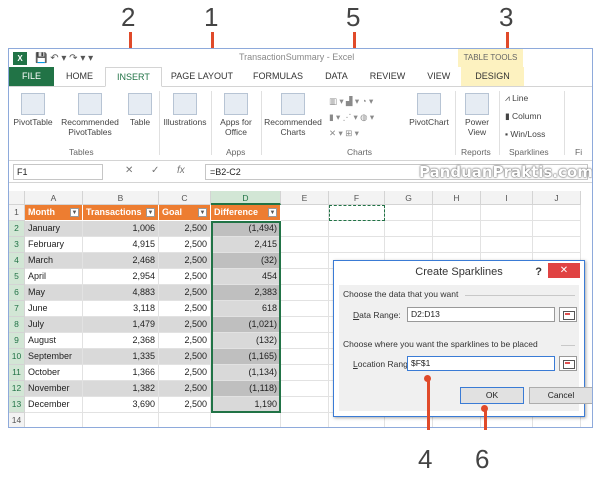  Describe the element at coordinates (17, 325) in the screenshot. I see `row-header: 8` at that location.